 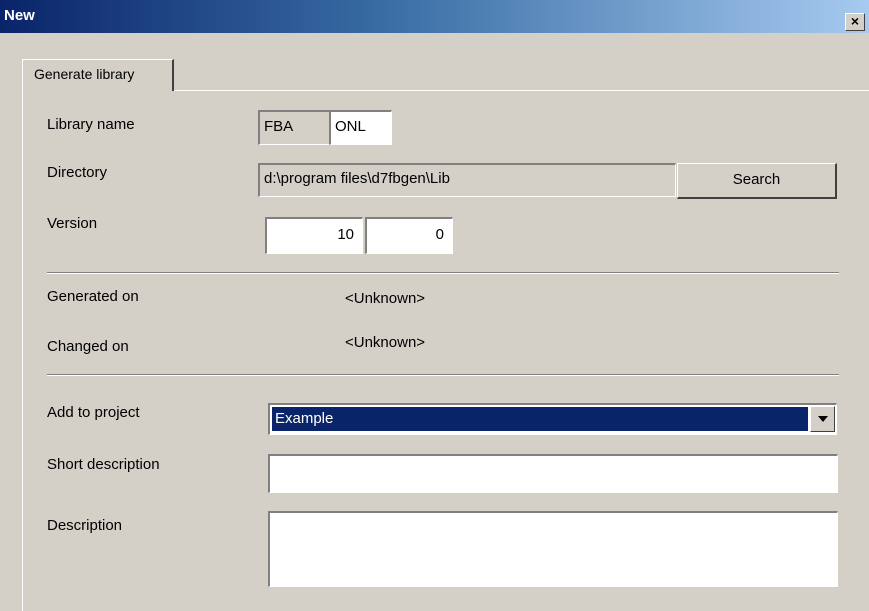 I want to click on description-label: Description, so click(x=85, y=525).